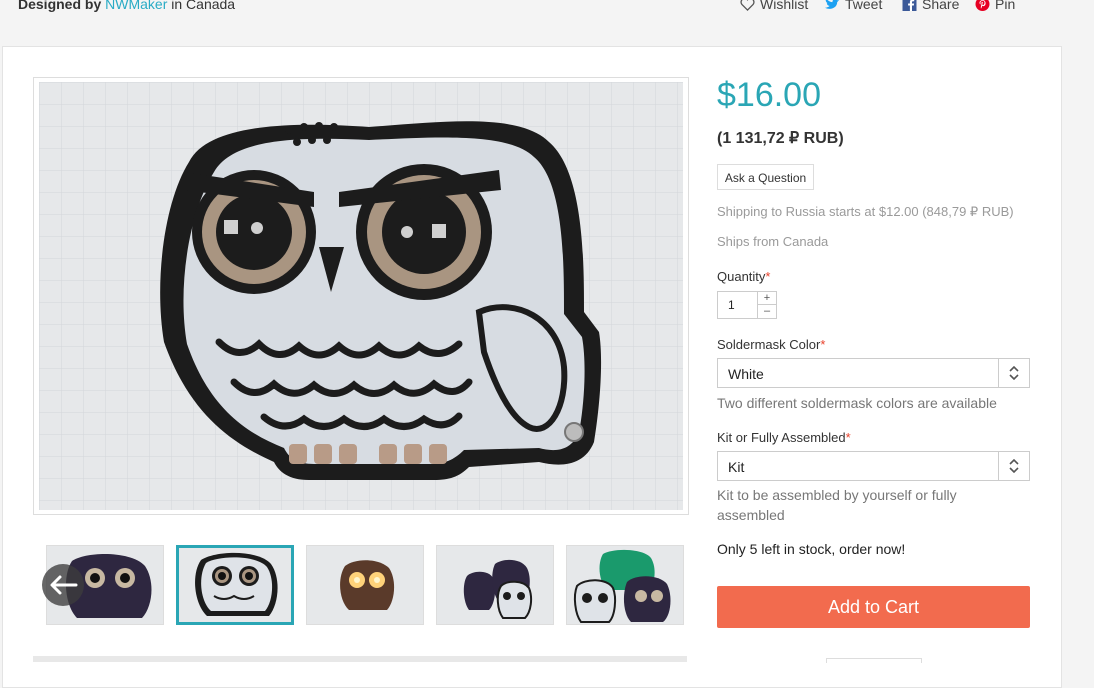 The width and height of the screenshot is (1094, 688). Describe the element at coordinates (60, 6) in the screenshot. I see `designed-by-label: Designed by` at that location.